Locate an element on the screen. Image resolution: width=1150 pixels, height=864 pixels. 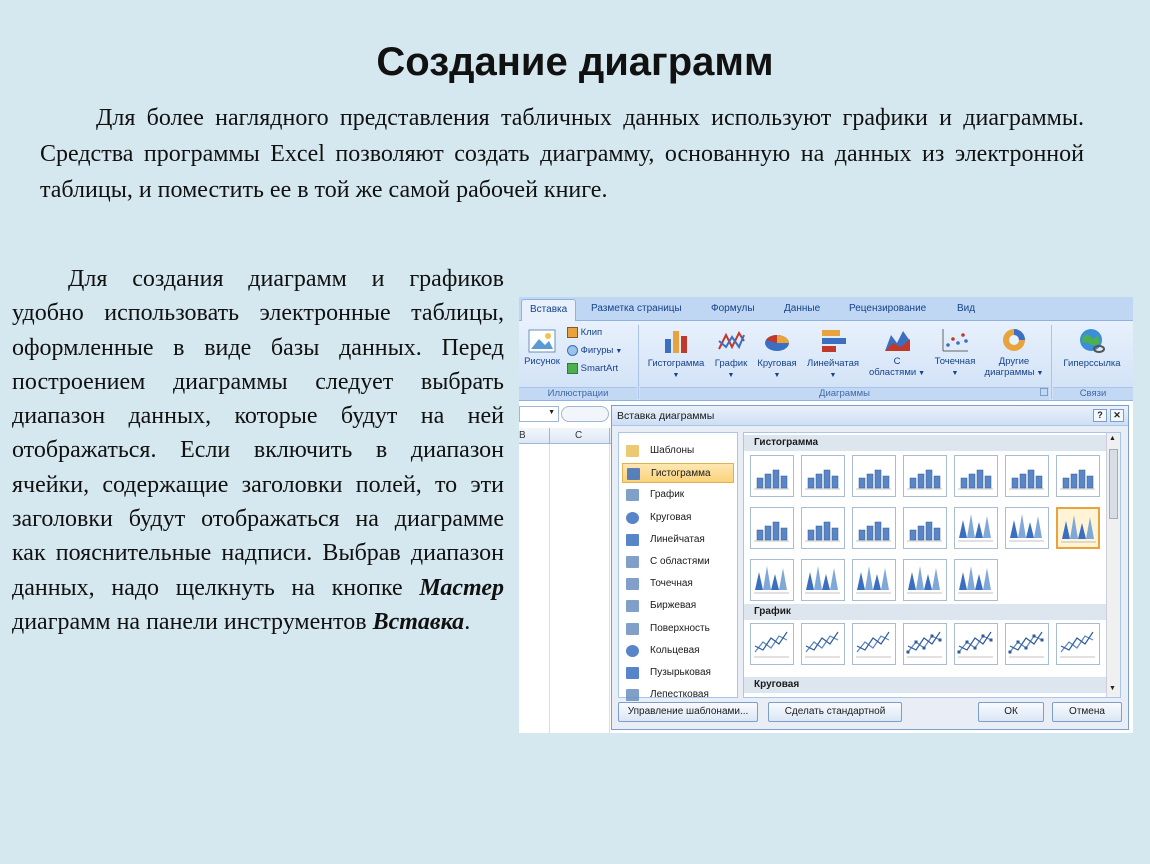
section-header-histogram: Гистограмма is located at coordinates (925, 443).